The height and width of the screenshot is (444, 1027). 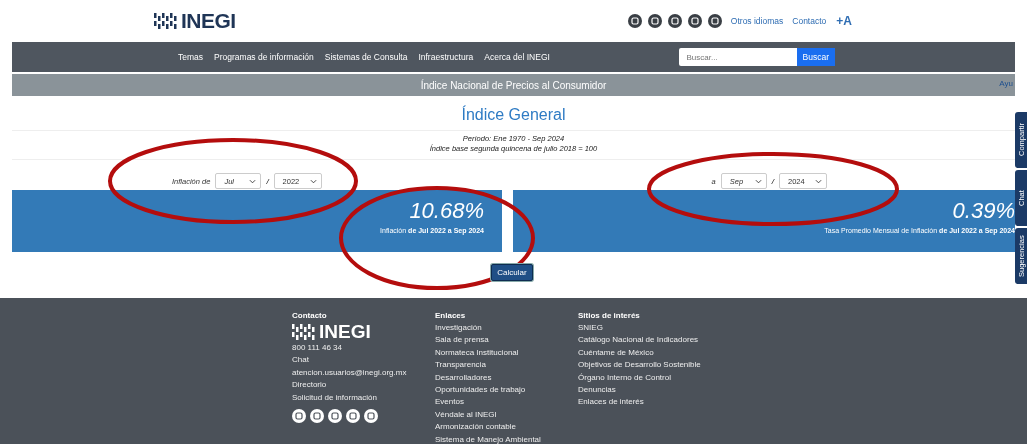 I want to click on header-link: Contacto, so click(x=809, y=21).